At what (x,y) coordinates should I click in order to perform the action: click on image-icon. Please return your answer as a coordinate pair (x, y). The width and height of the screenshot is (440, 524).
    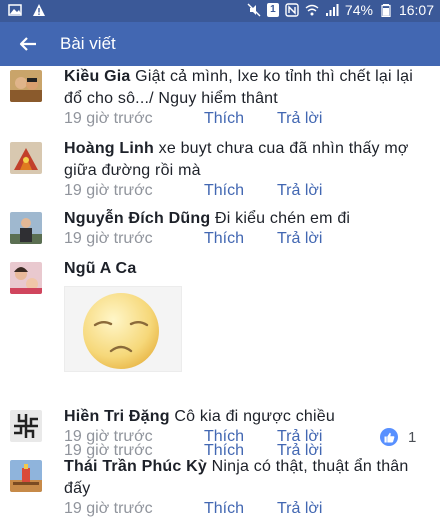
    Looking at the image, I should click on (15, 10).